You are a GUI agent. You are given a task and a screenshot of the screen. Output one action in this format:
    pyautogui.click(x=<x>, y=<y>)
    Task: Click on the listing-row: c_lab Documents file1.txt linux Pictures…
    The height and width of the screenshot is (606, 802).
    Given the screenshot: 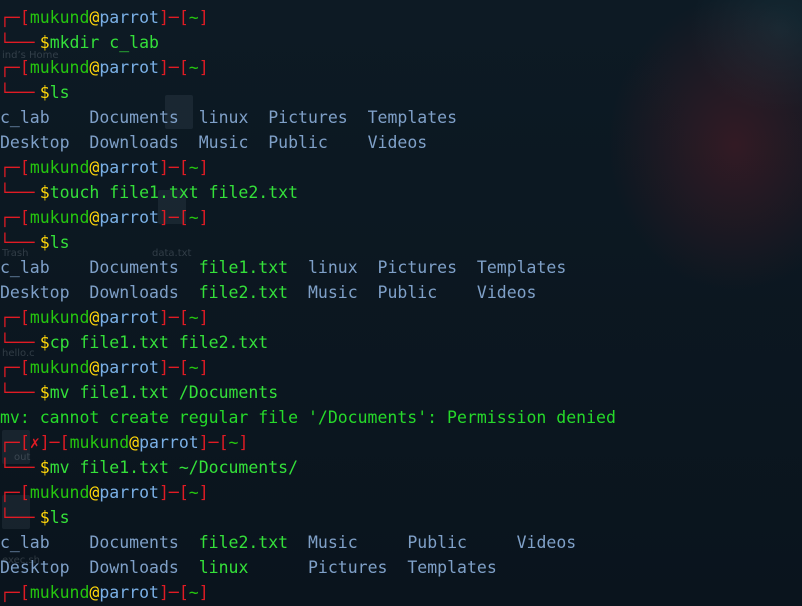 What is the action you would take?
    pyautogui.click(x=283, y=267)
    